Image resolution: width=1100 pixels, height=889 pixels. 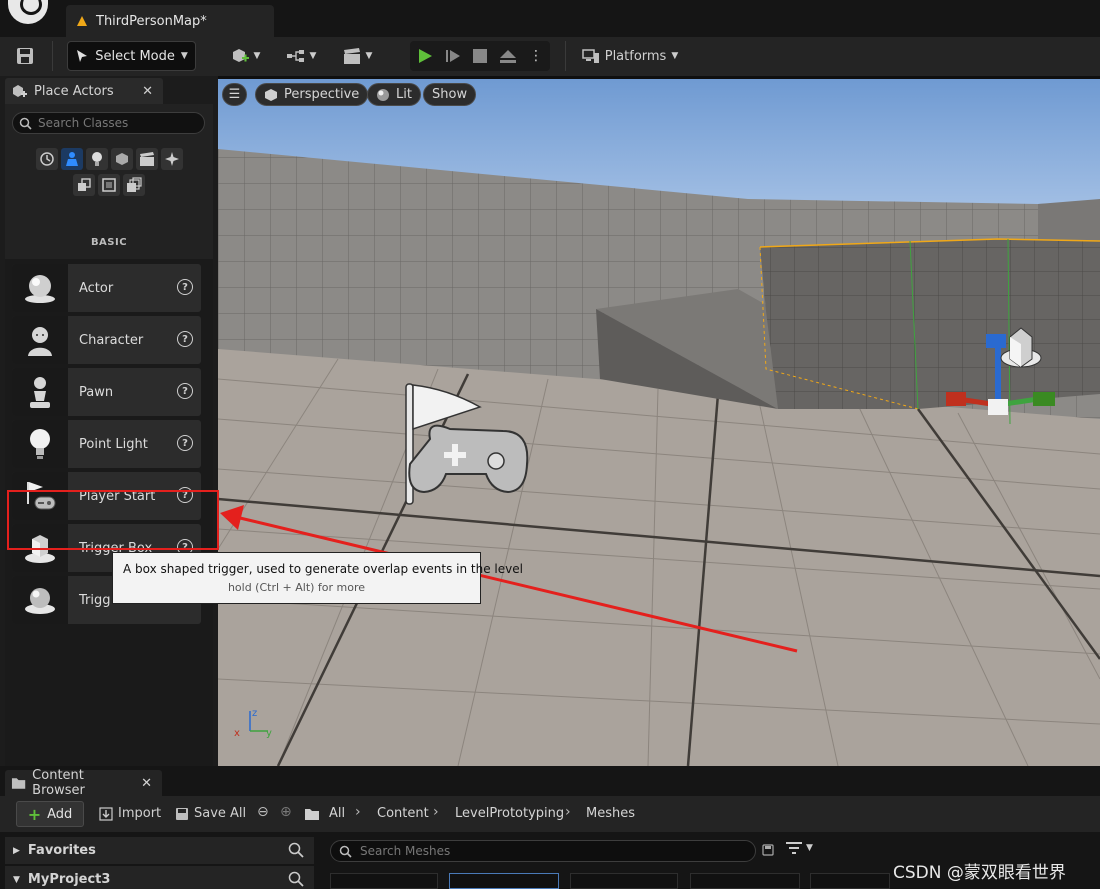 I want to click on save-button, so click(x=25, y=56).